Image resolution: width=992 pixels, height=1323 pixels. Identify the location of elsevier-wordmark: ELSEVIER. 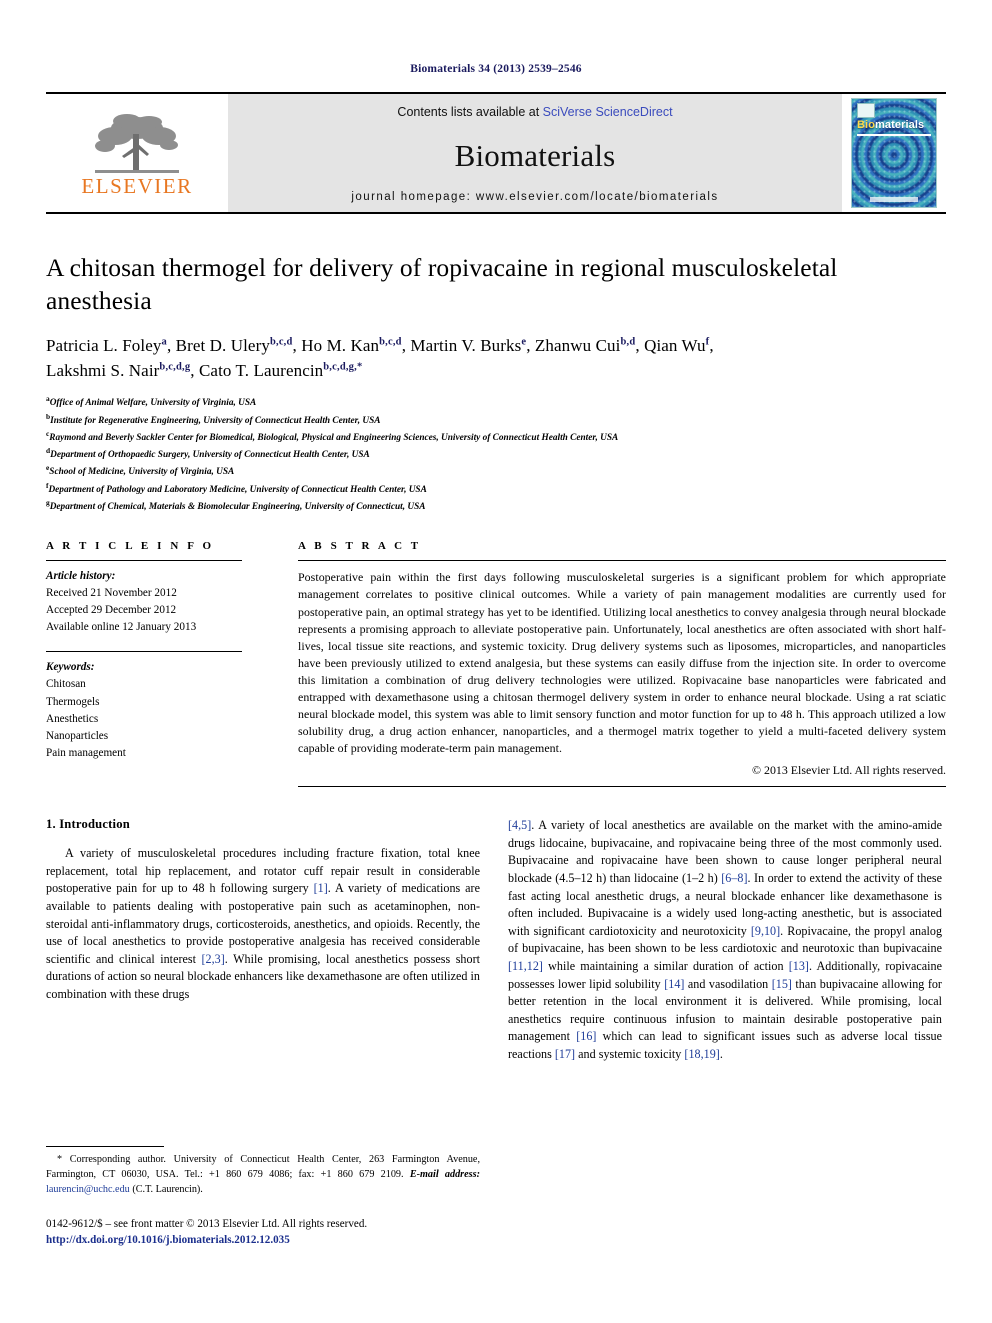
(137, 185).